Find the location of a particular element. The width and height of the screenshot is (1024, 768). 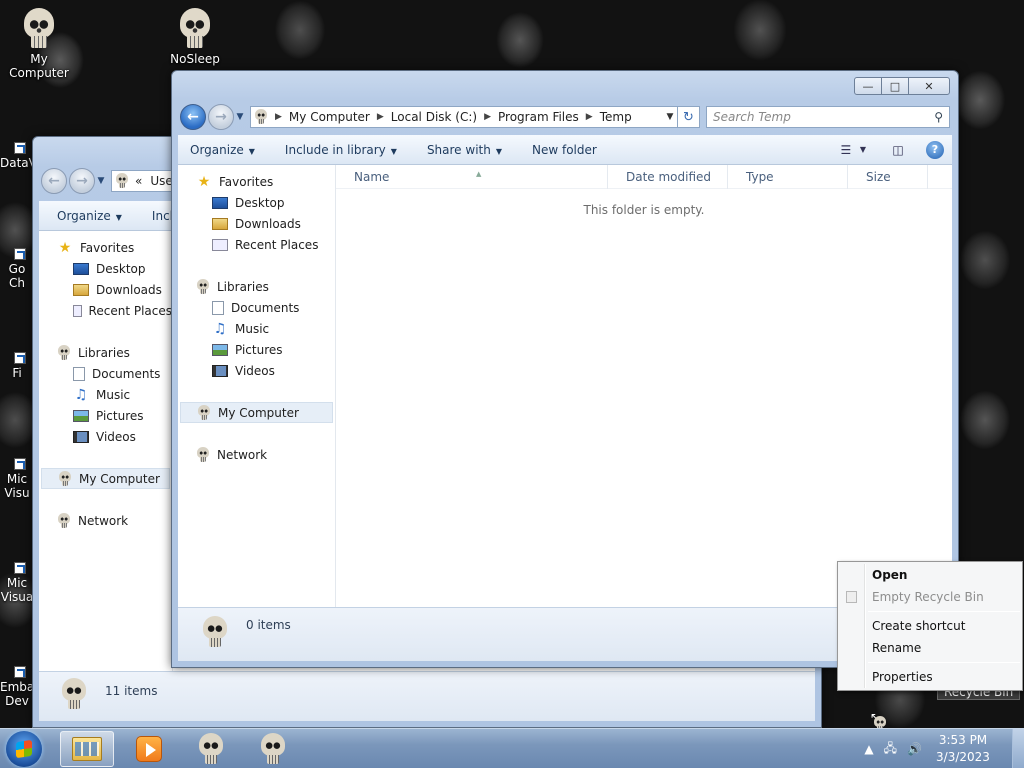

menu-item-empty-recycle-bin: Empty Recycle Bin is located at coordinates (930, 597).